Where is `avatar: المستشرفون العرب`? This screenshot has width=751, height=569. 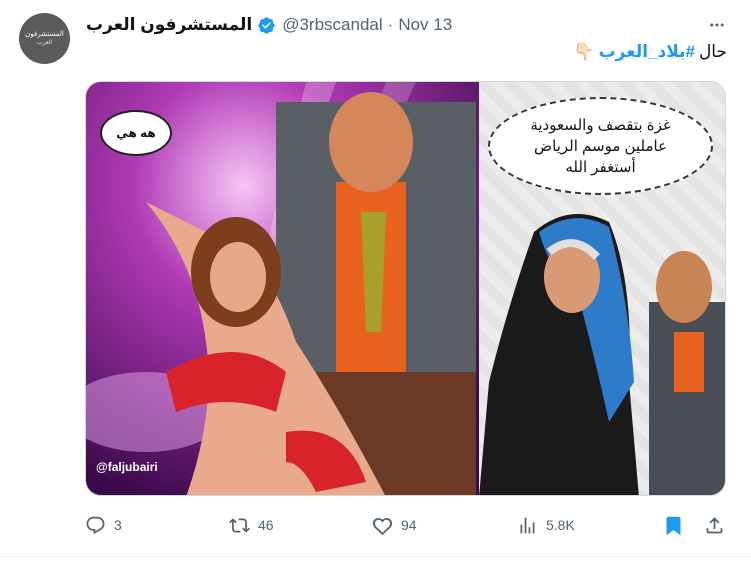
avatar: المستشرفون العرب is located at coordinates (44, 38).